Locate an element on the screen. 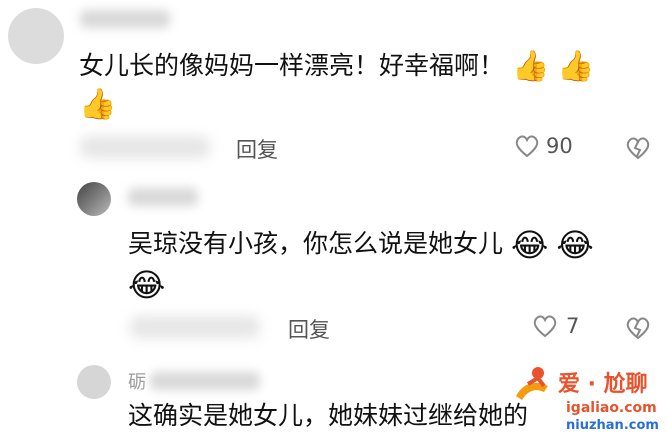  comment-text-1: 女儿长的像妈妈一样漂亮！好幸福啊！ 👍 👍 is located at coordinates (337, 66).